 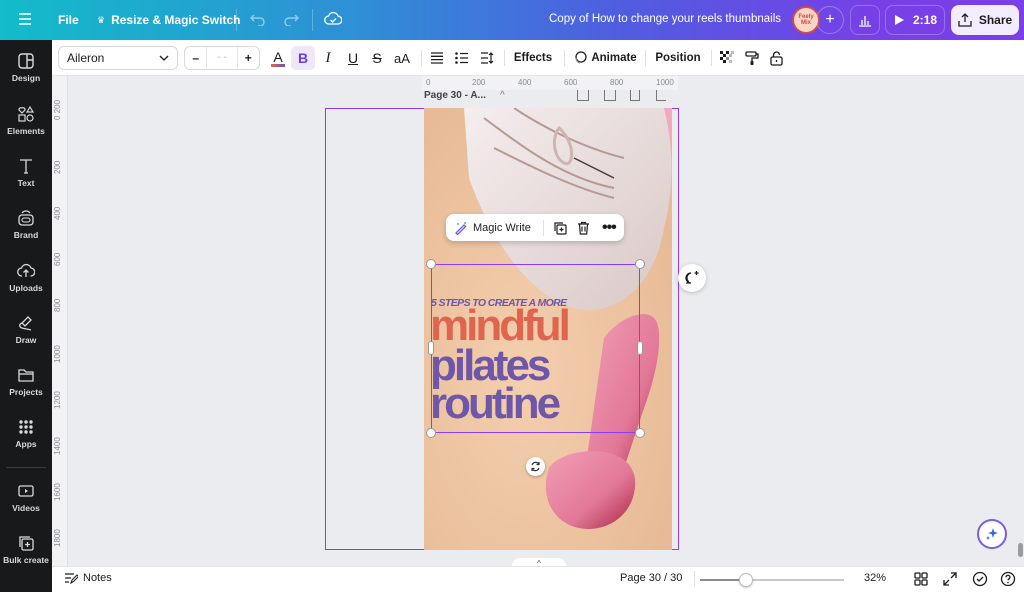 I want to click on hamburger-icon, so click(x=25, y=19).